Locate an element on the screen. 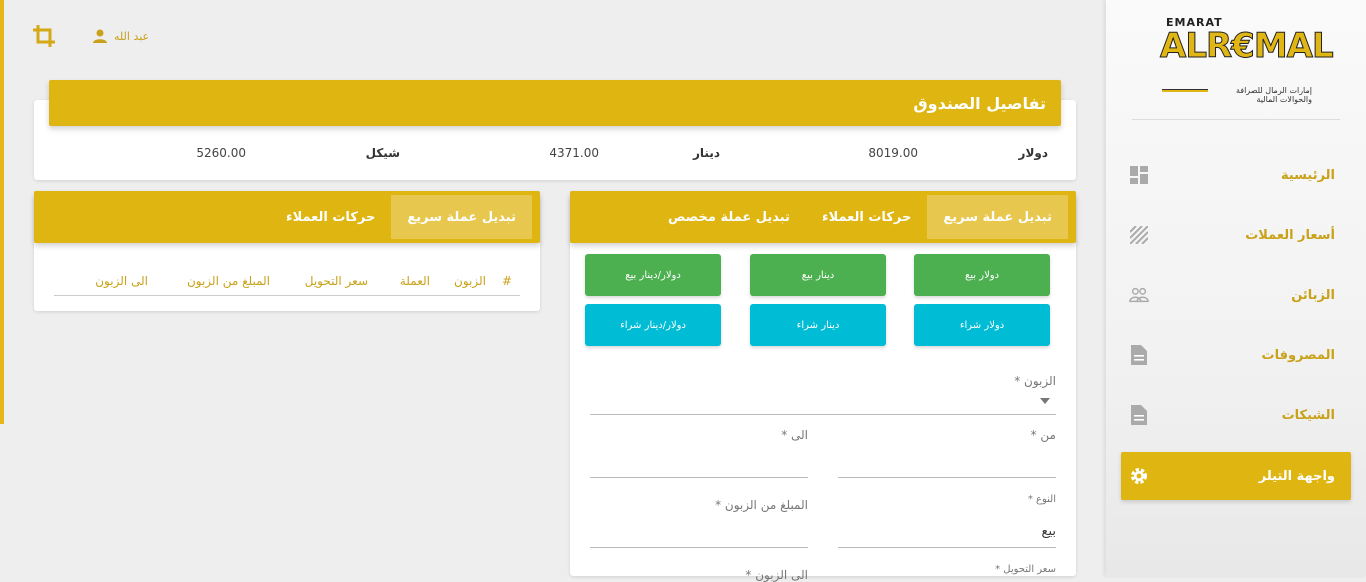 Image resolution: width=1366 pixels, height=582 pixels. dinar-buy-button: دينار شراء is located at coordinates (818, 325).